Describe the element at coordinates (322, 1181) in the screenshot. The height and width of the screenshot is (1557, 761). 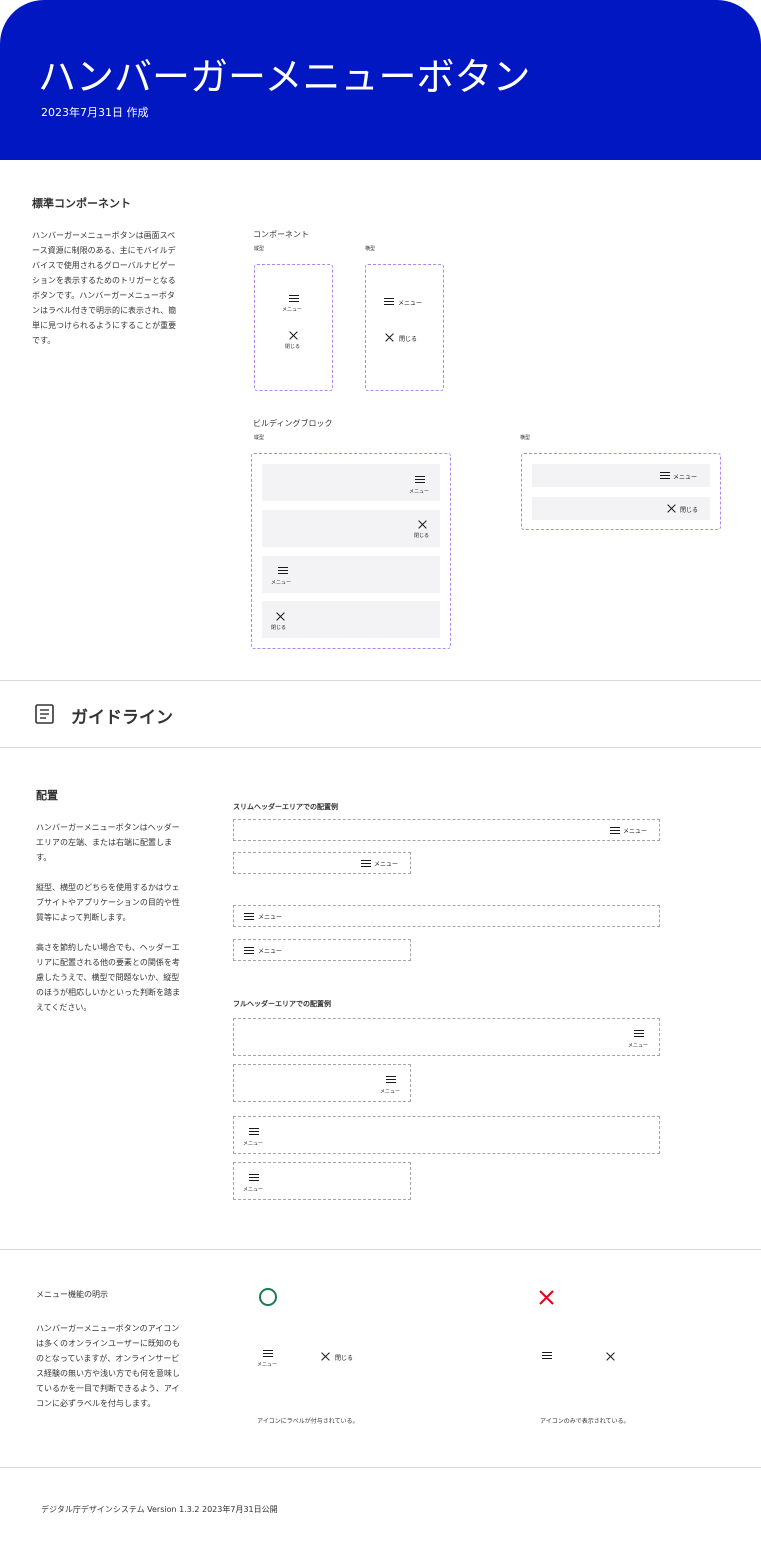
I see `full-narrow-left: メニュー` at that location.